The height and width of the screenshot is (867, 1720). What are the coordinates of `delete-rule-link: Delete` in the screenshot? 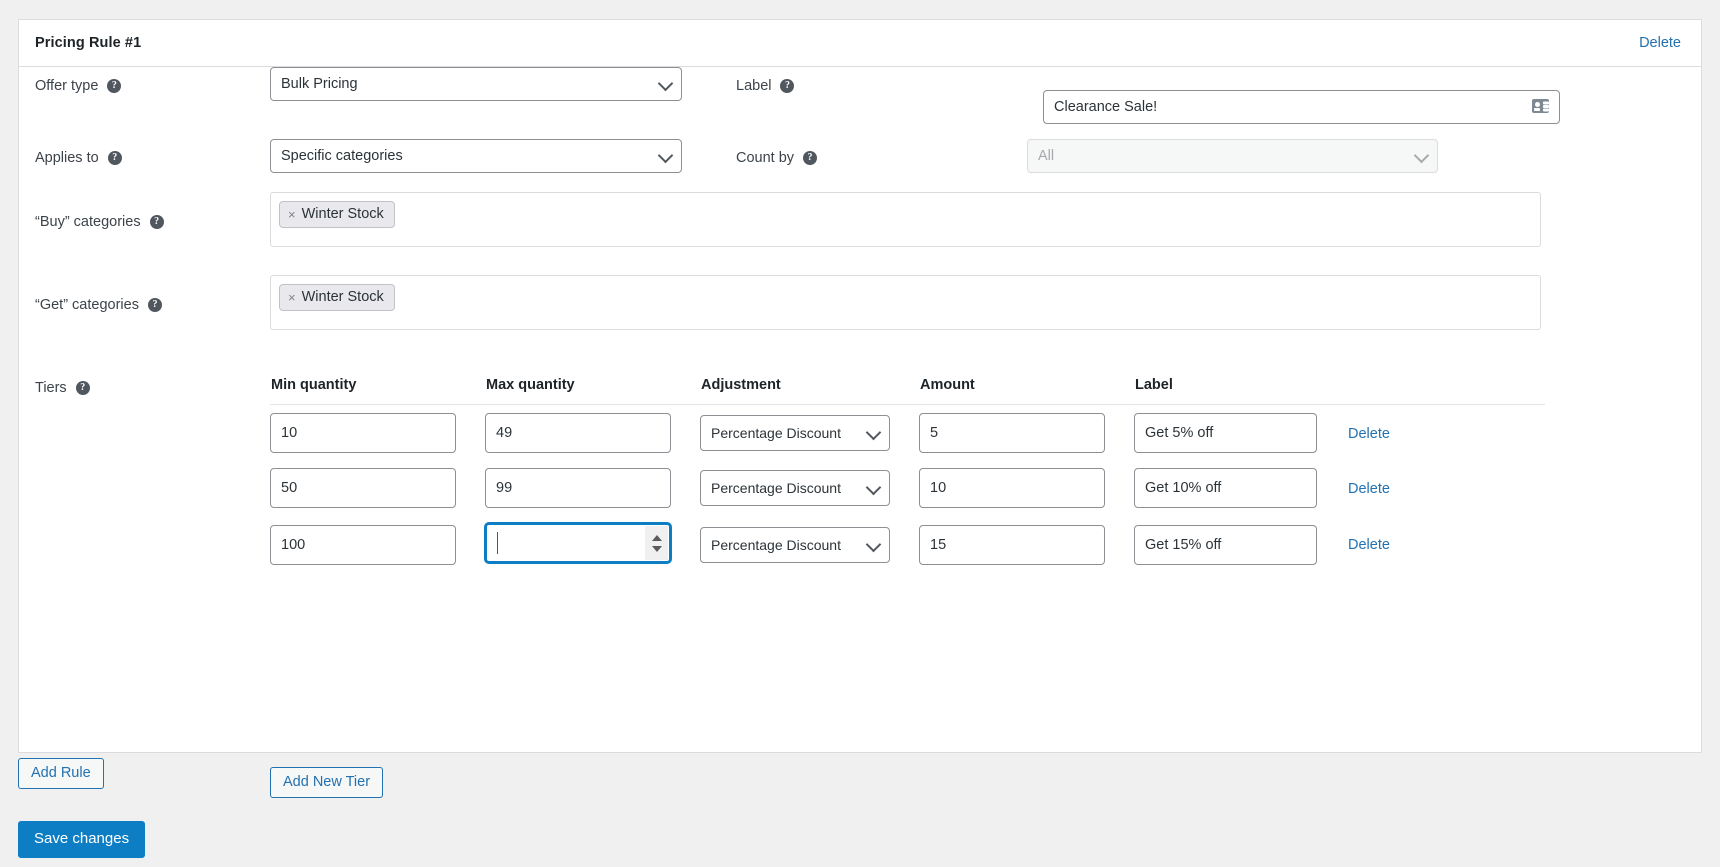 It's located at (1660, 43).